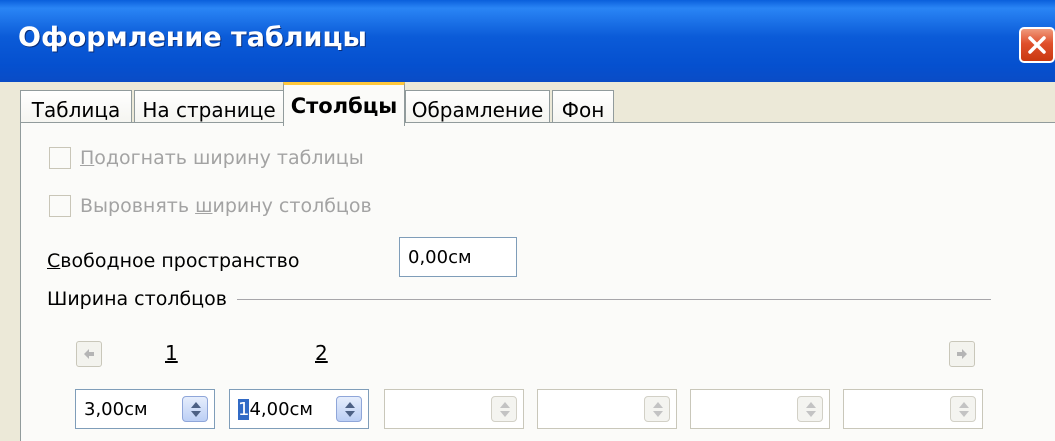 The image size is (1055, 441). Describe the element at coordinates (116, 409) in the screenshot. I see `column-width-value-1: 3,00см` at that location.